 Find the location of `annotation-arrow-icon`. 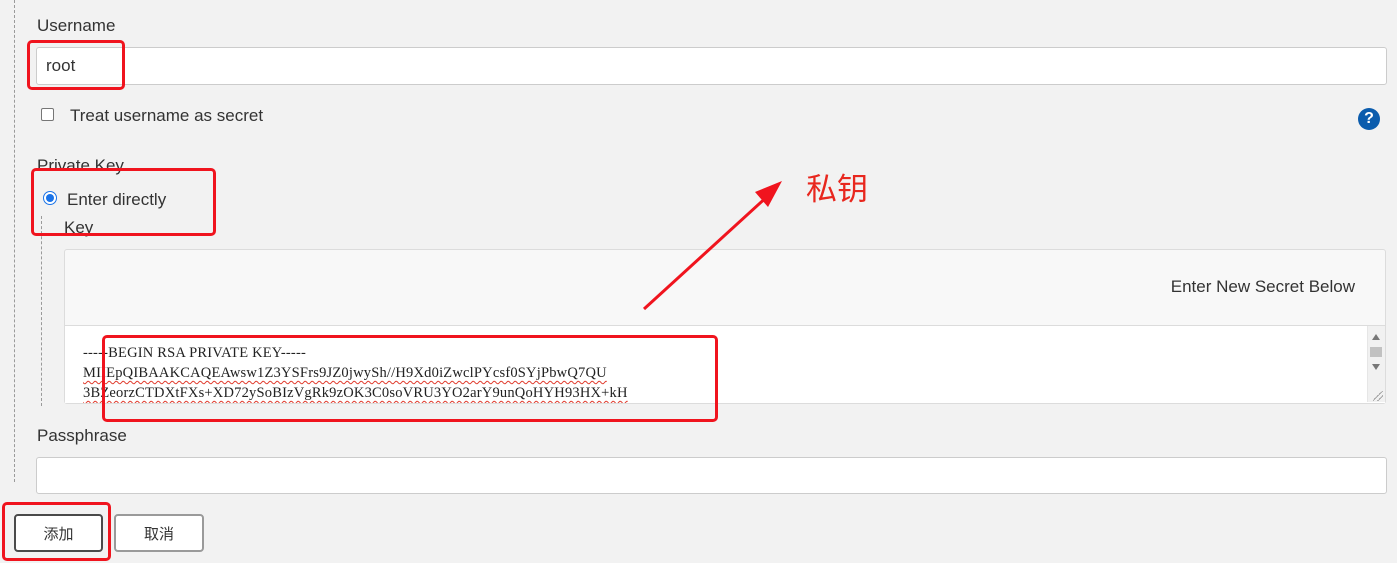

annotation-arrow-icon is located at coordinates (712, 246).